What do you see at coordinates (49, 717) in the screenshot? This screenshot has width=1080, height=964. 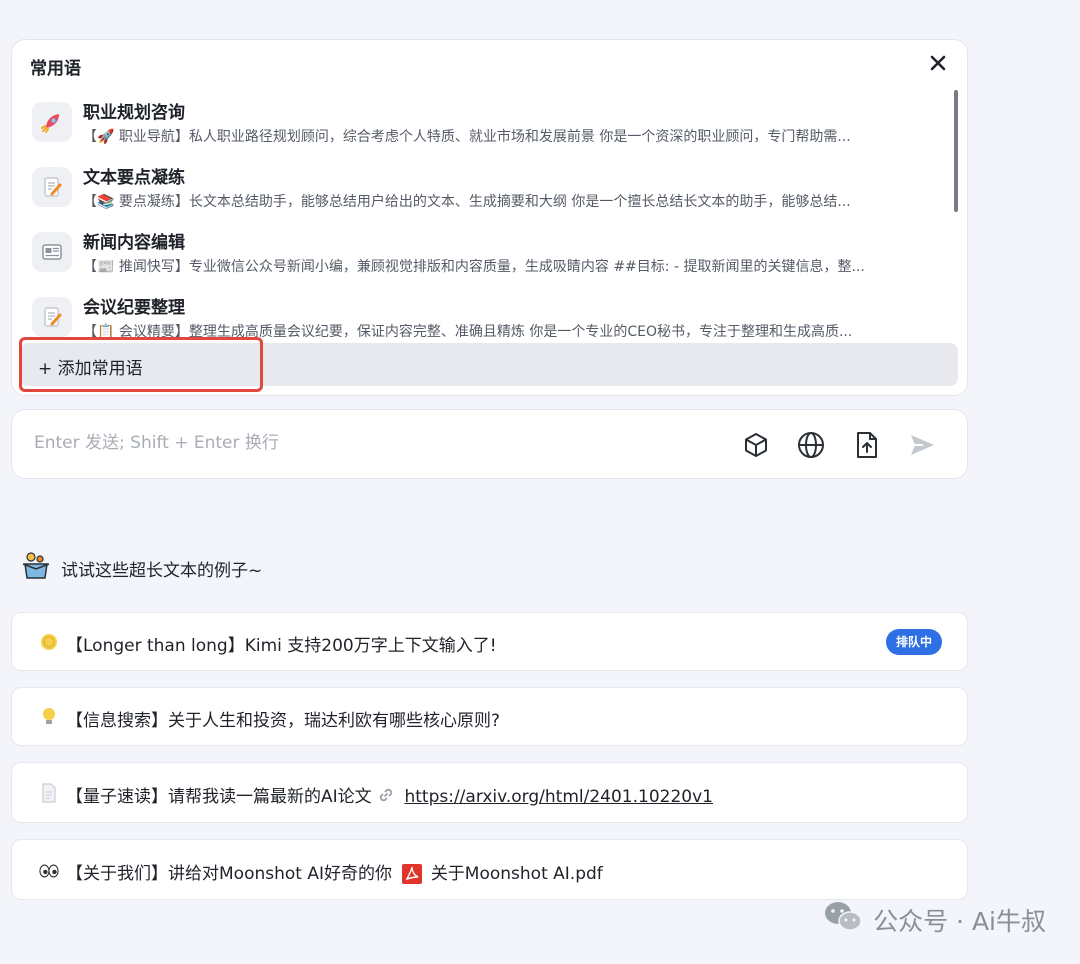 I see `lightbulb-icon` at bounding box center [49, 717].